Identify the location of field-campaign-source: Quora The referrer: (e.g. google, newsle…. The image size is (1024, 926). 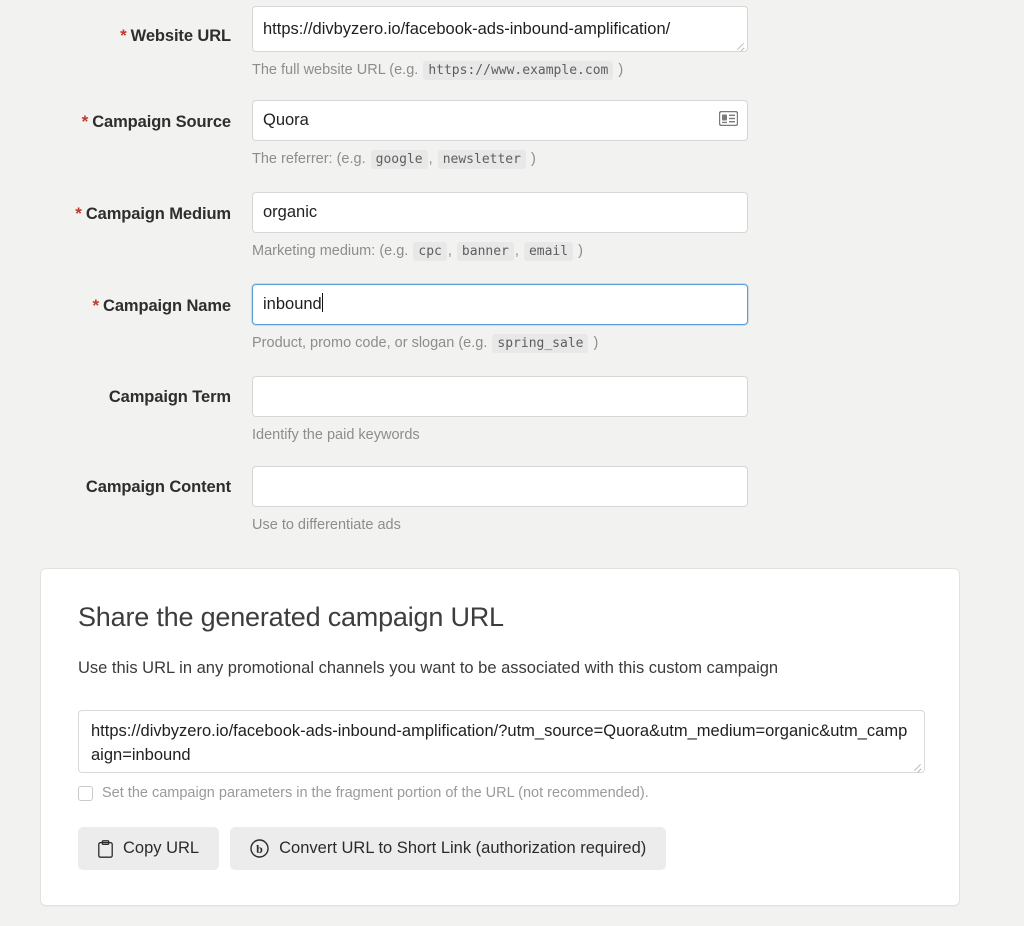
(500, 134).